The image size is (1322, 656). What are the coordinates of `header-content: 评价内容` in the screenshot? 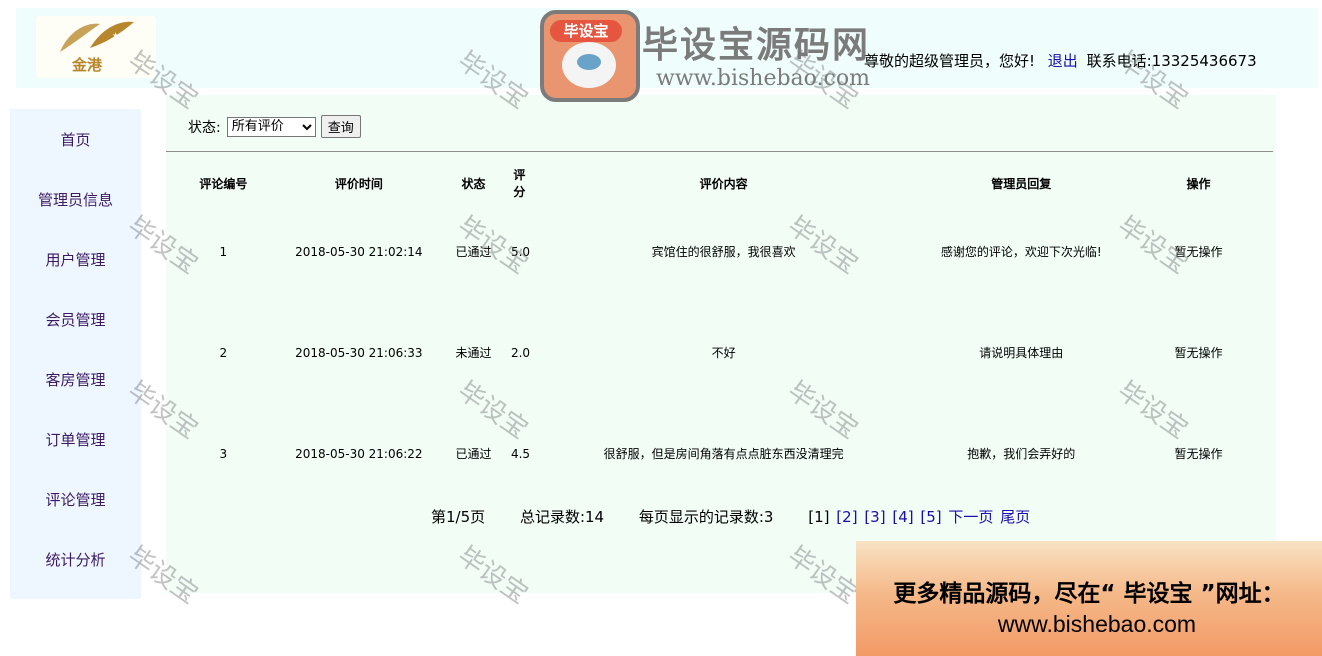 It's located at (723, 183).